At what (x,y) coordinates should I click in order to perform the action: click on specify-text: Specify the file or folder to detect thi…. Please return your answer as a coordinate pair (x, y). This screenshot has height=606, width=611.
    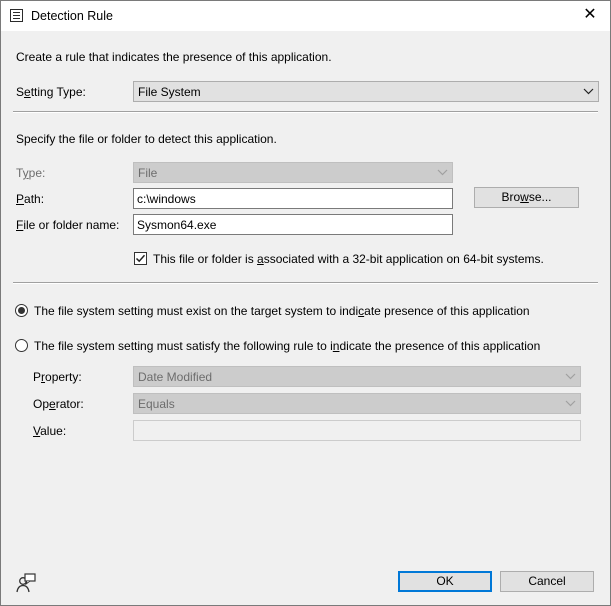
    Looking at the image, I should click on (146, 139).